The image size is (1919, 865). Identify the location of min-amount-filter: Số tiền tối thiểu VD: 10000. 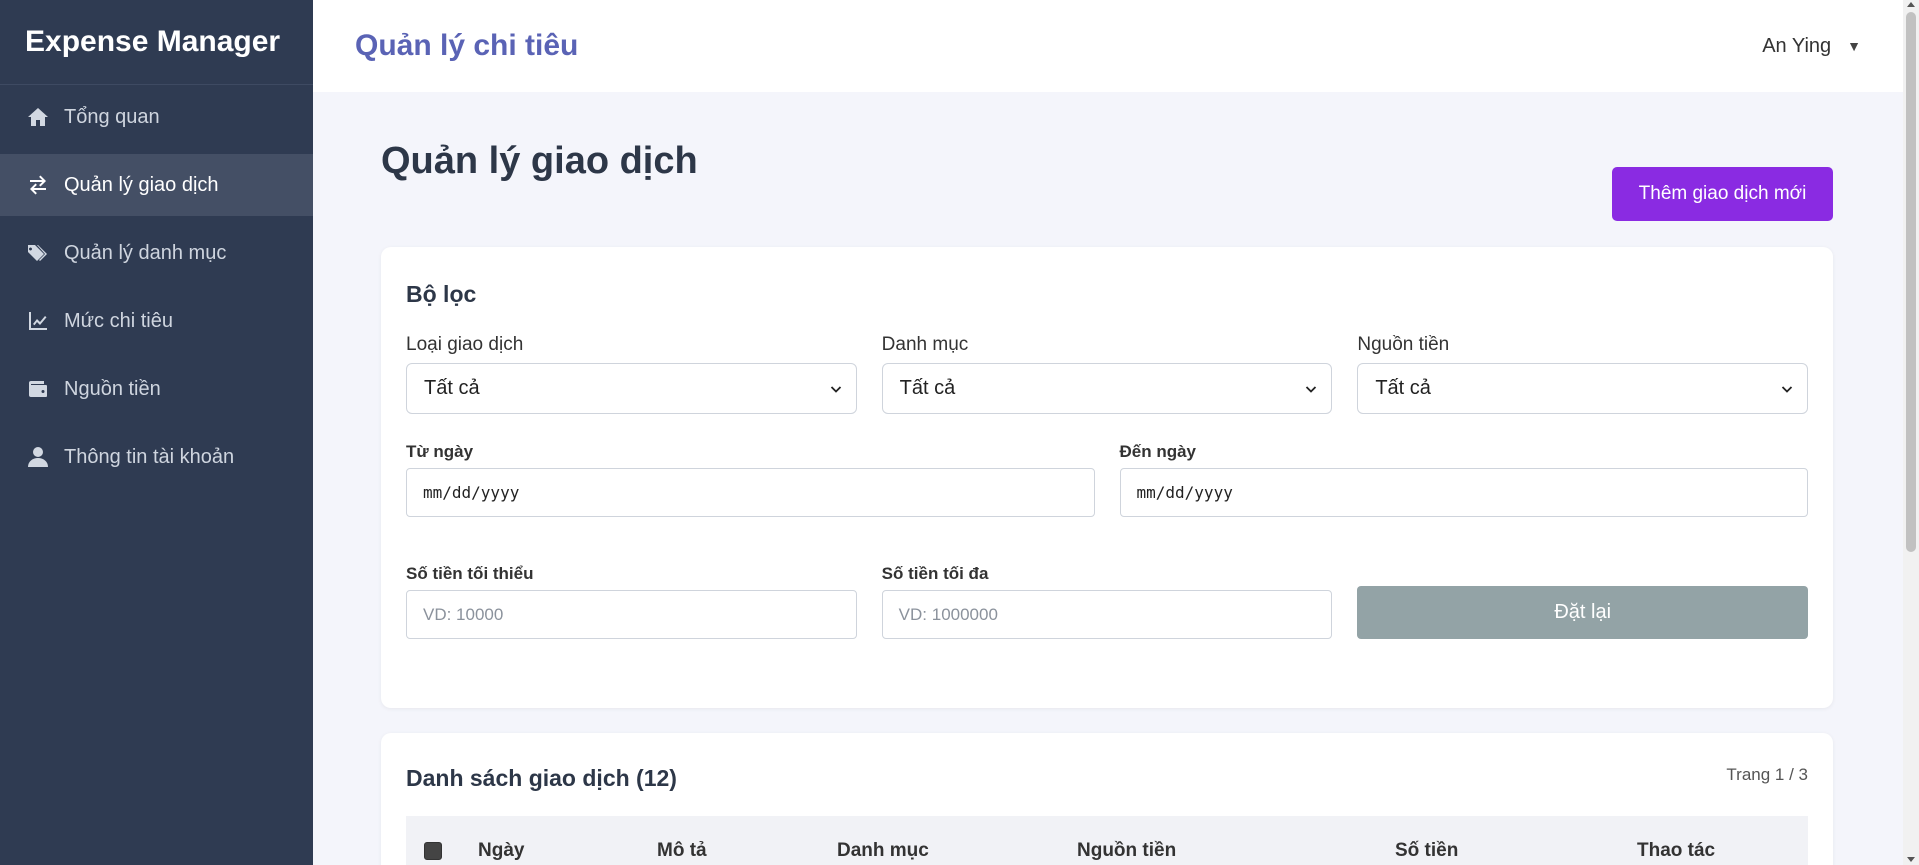
(631, 601).